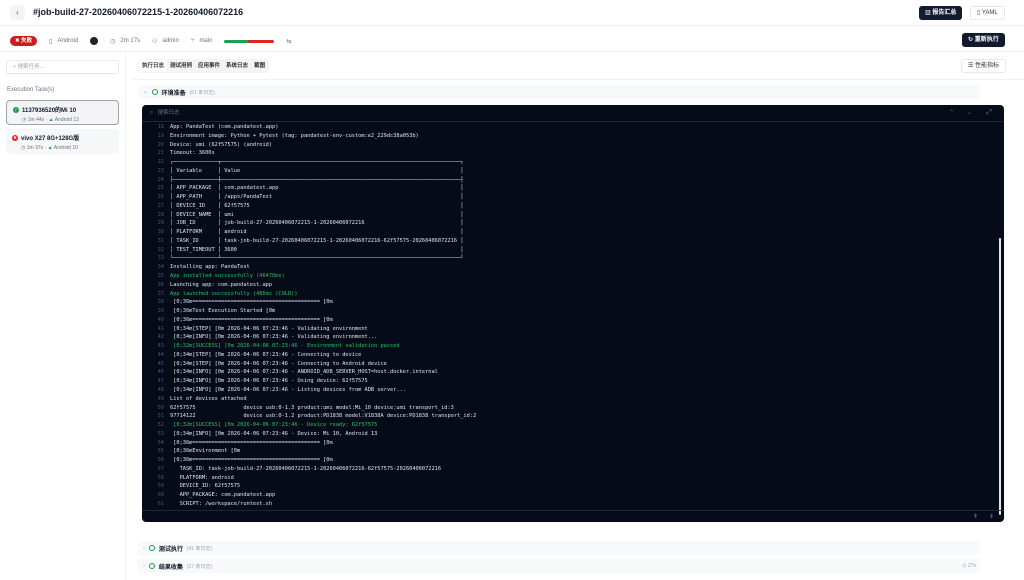 Image resolution: width=1024 pixels, height=580 pixels. I want to click on line-number: 36, so click(160, 284).